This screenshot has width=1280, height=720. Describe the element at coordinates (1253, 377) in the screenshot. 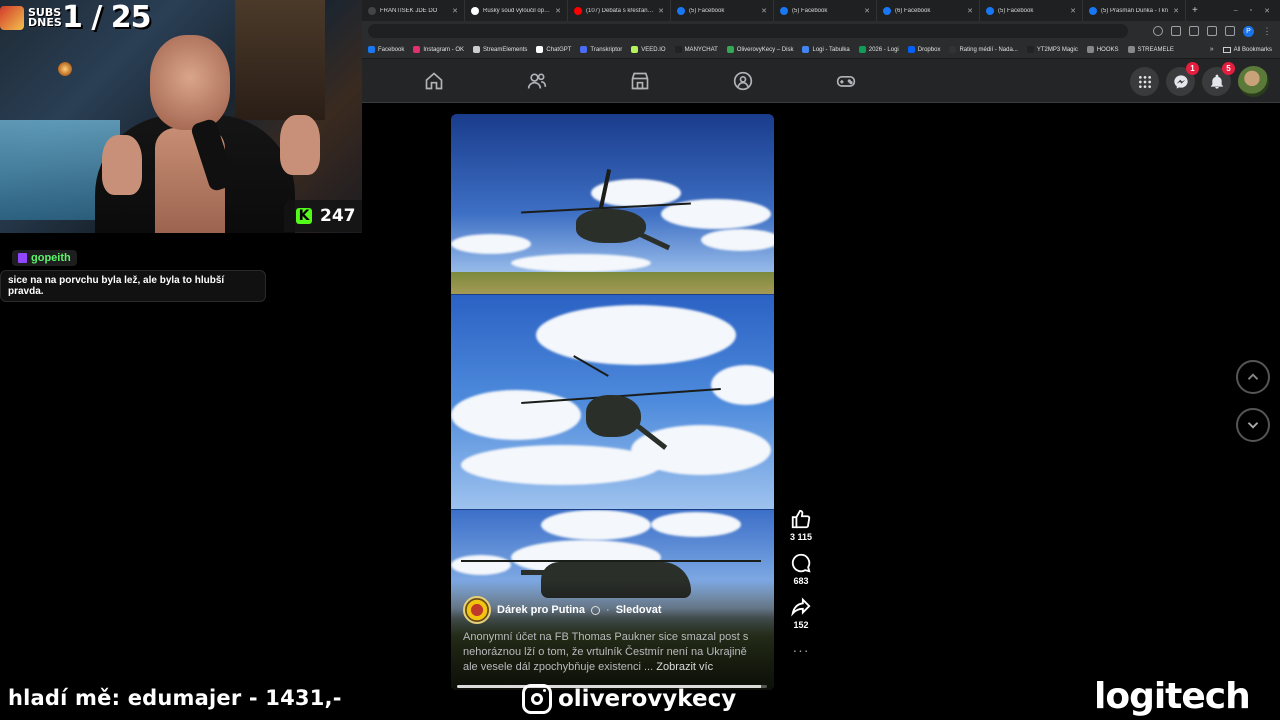

I see `previous-reel-button` at that location.